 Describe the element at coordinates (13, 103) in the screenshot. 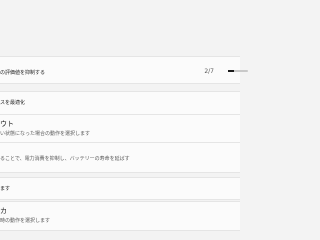

I see `setting-label: スを最適化` at that location.